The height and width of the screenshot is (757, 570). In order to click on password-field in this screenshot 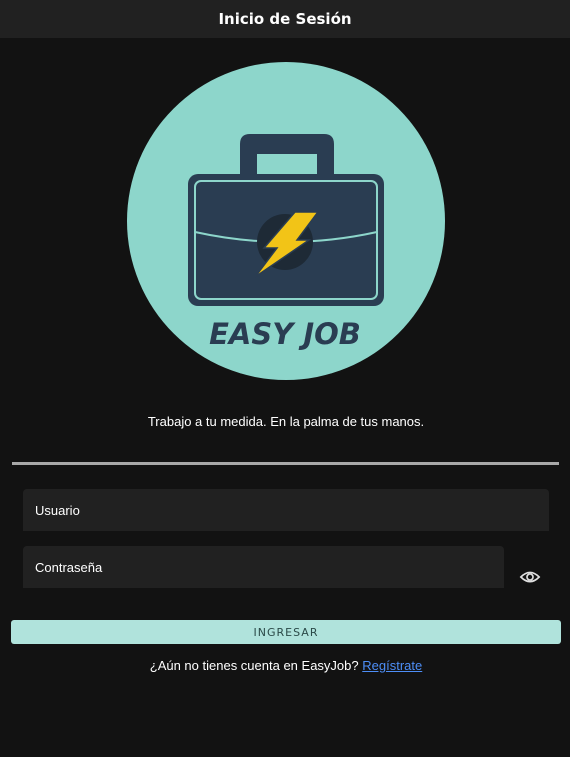, I will do `click(263, 567)`.